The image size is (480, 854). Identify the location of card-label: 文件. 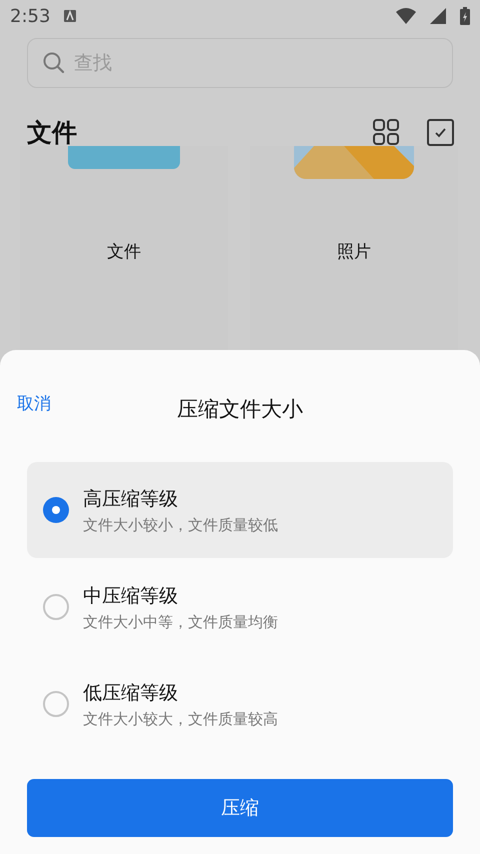
(124, 252).